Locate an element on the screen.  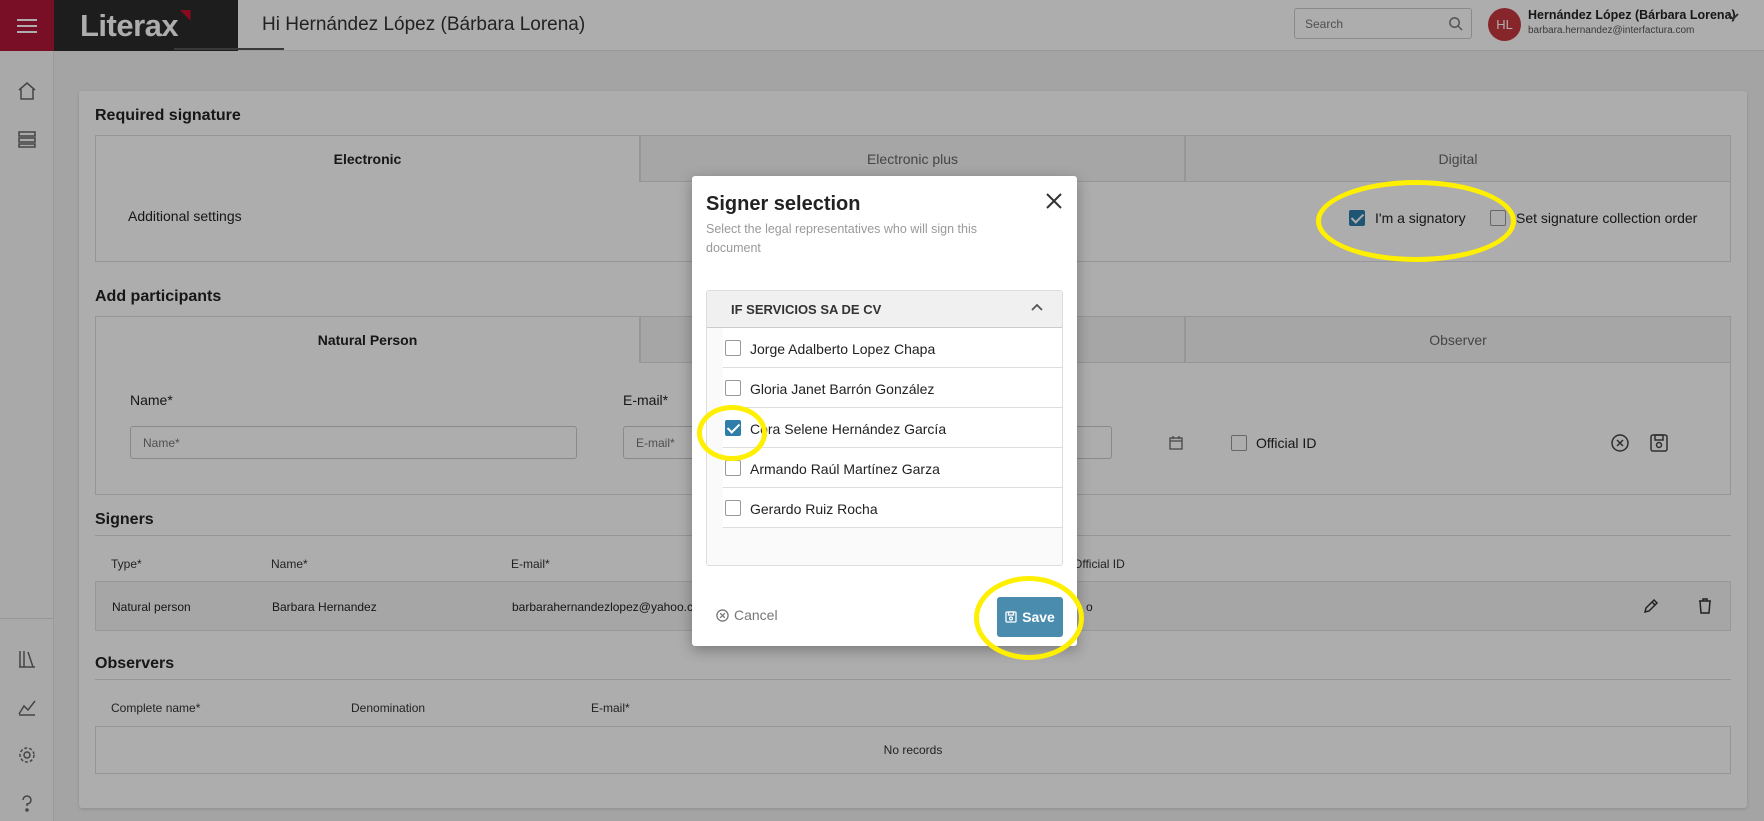
list-item: Armando Raúl Martínez Garza is located at coordinates (892, 468).